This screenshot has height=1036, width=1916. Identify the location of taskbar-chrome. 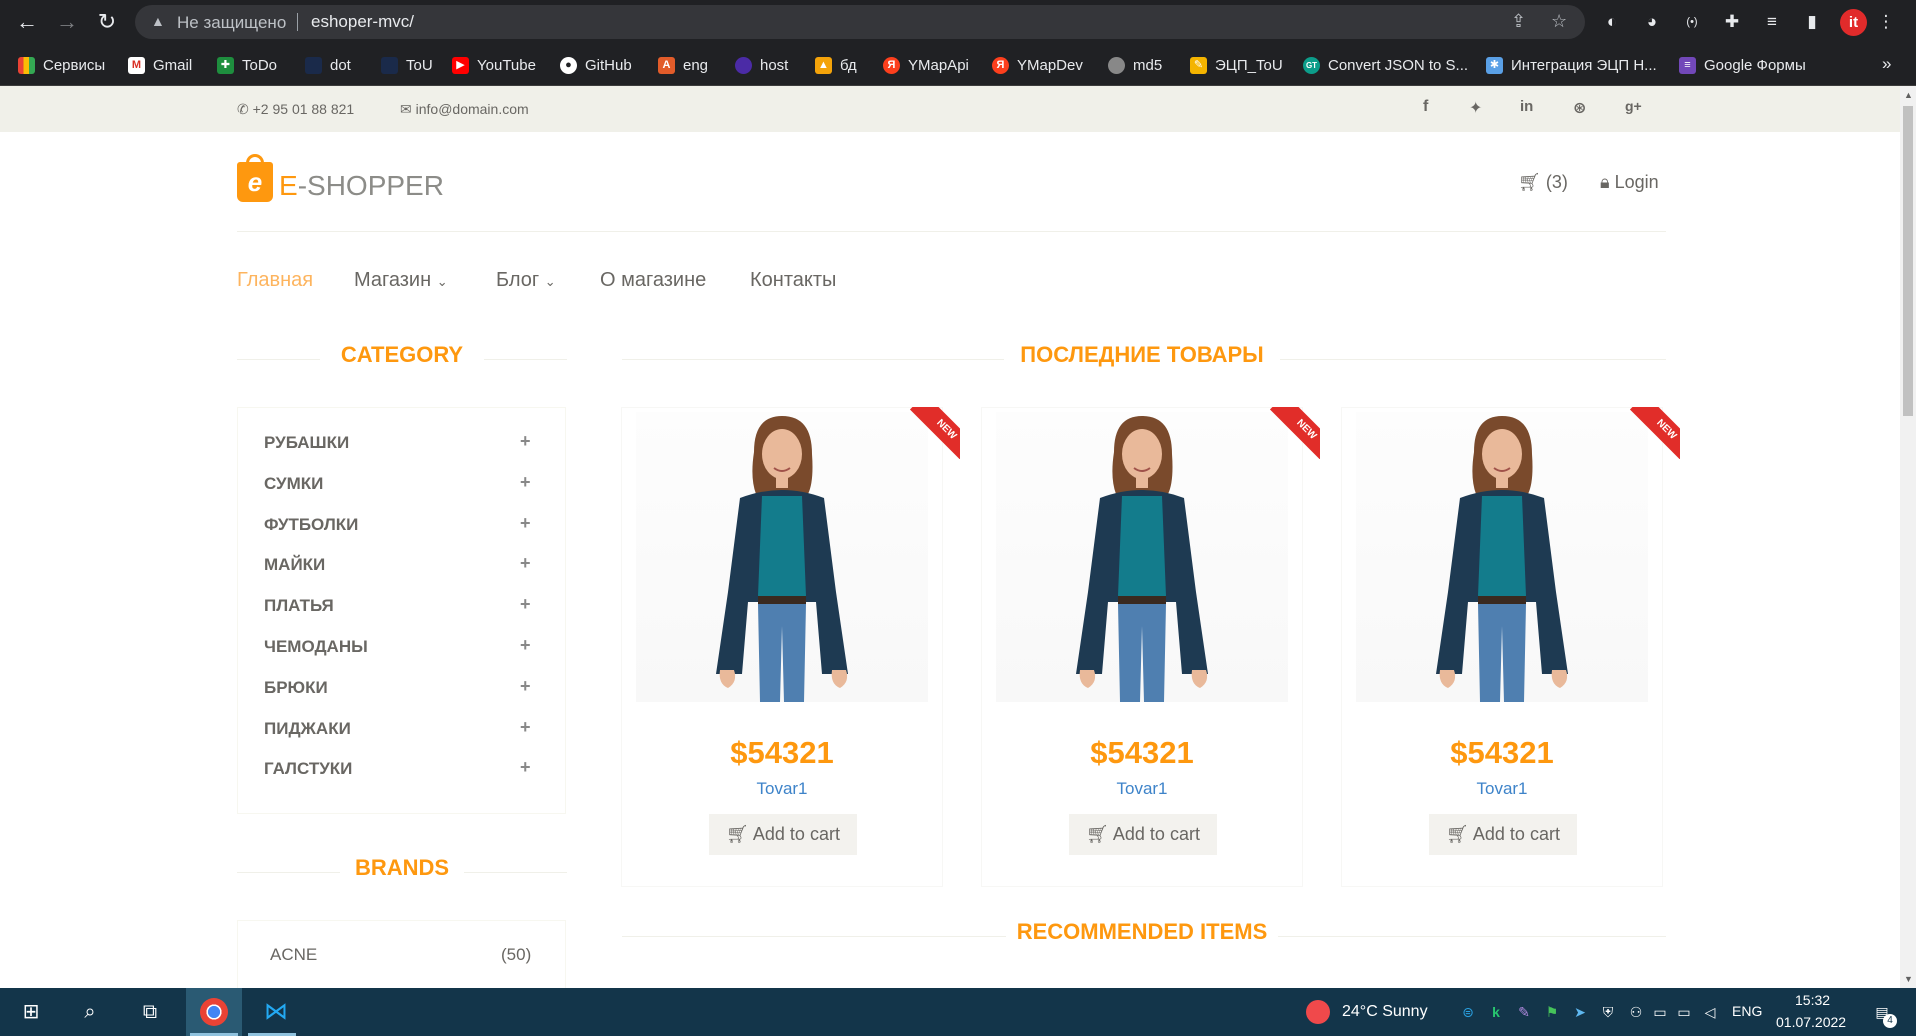
(214, 1012).